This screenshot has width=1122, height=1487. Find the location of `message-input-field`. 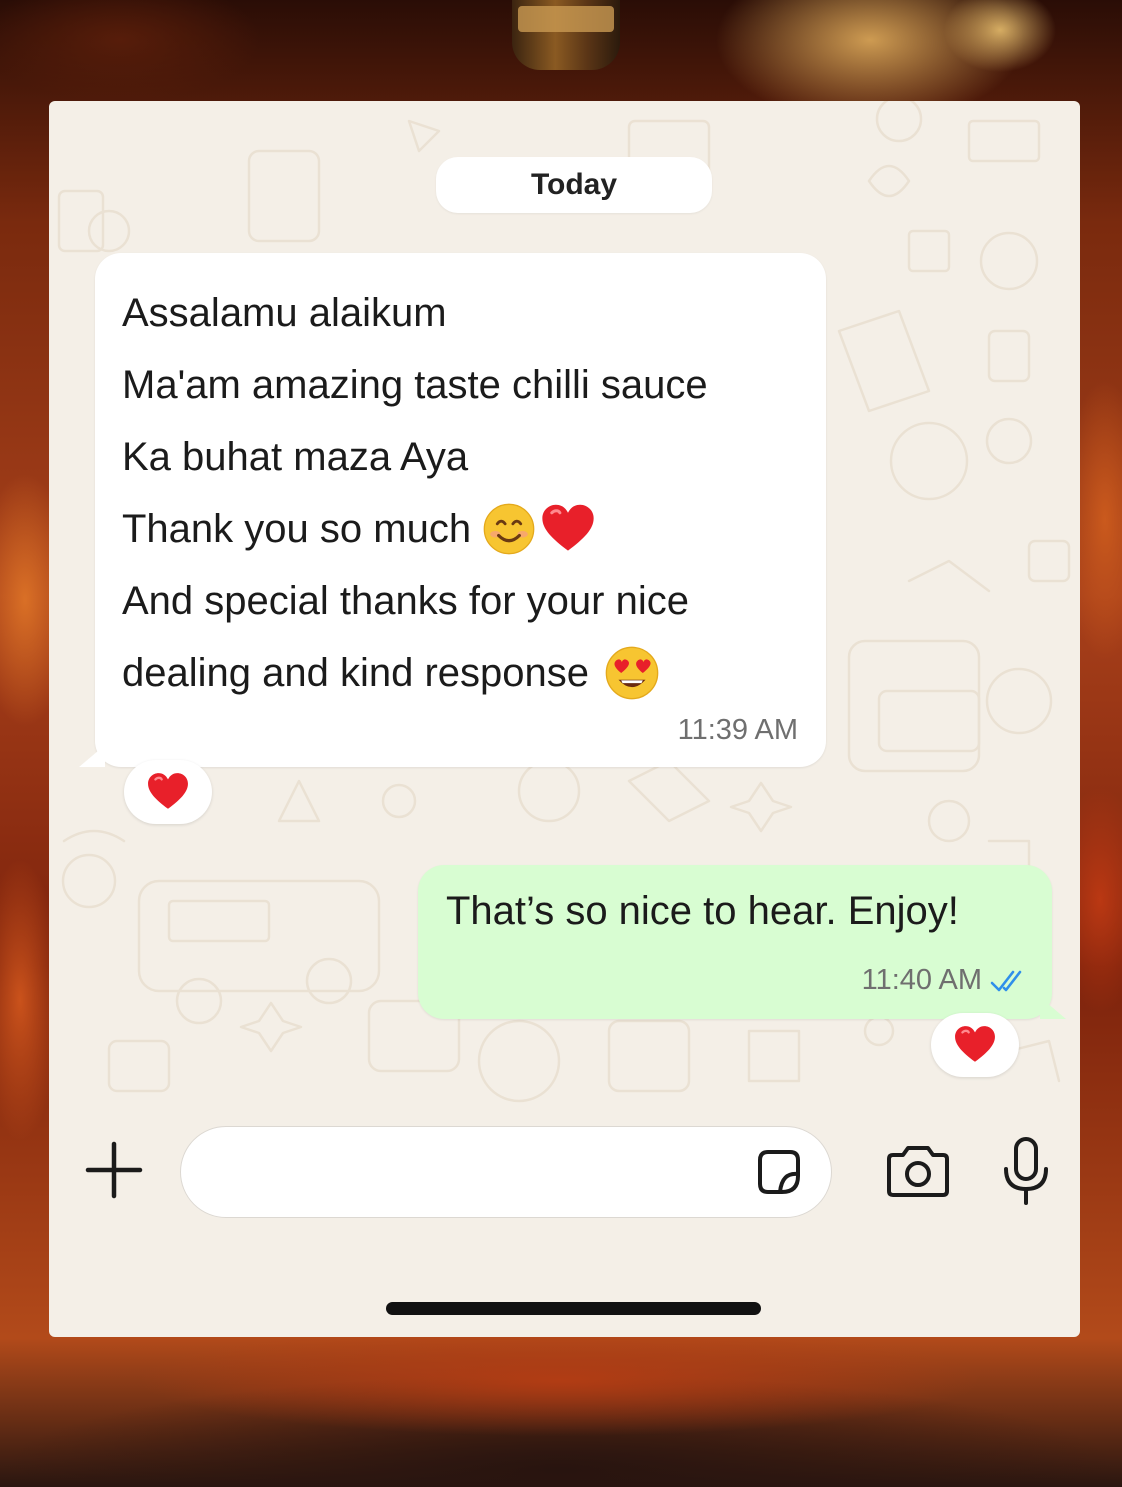

message-input-field is located at coordinates (506, 1172).